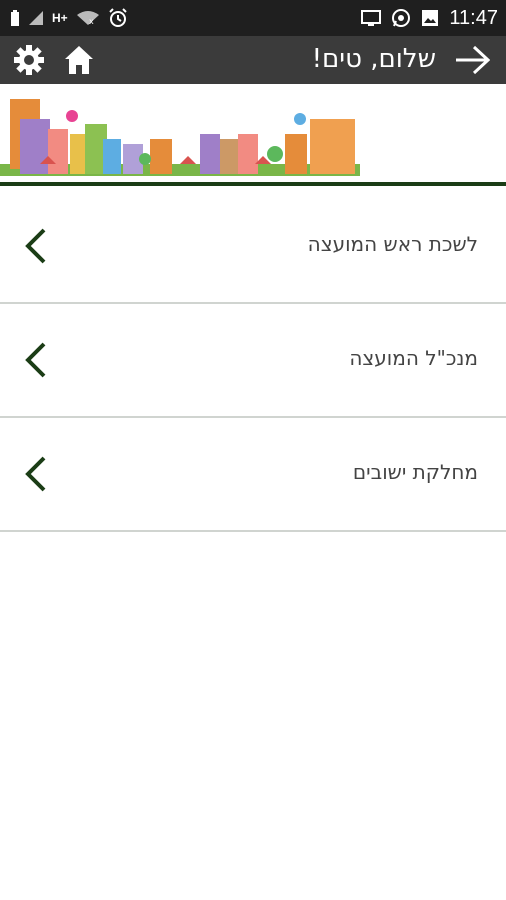  Describe the element at coordinates (253, 475) in the screenshot. I see `menu-item-settlements-department: מחלקת ישובים` at that location.